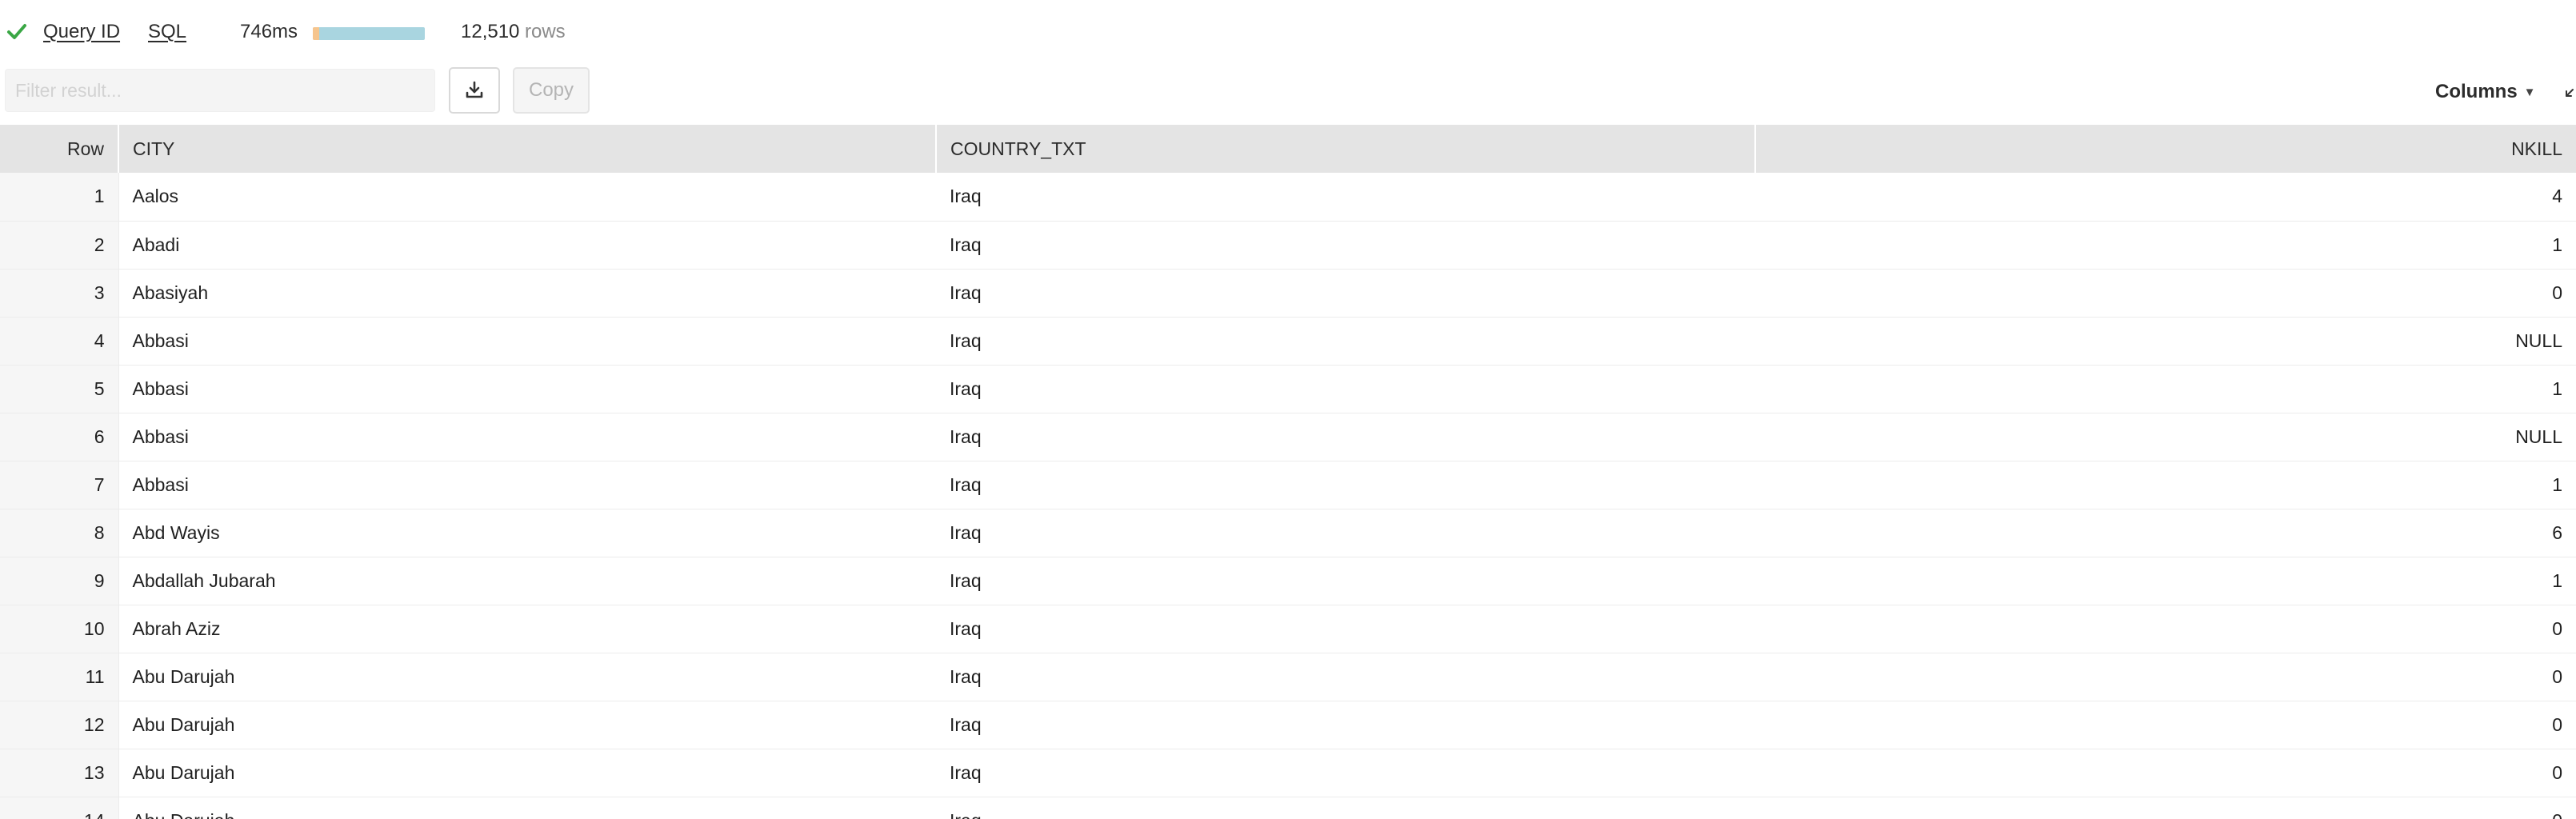 Image resolution: width=2576 pixels, height=819 pixels. What do you see at coordinates (527, 245) in the screenshot?
I see `city-cell: Abadi` at bounding box center [527, 245].